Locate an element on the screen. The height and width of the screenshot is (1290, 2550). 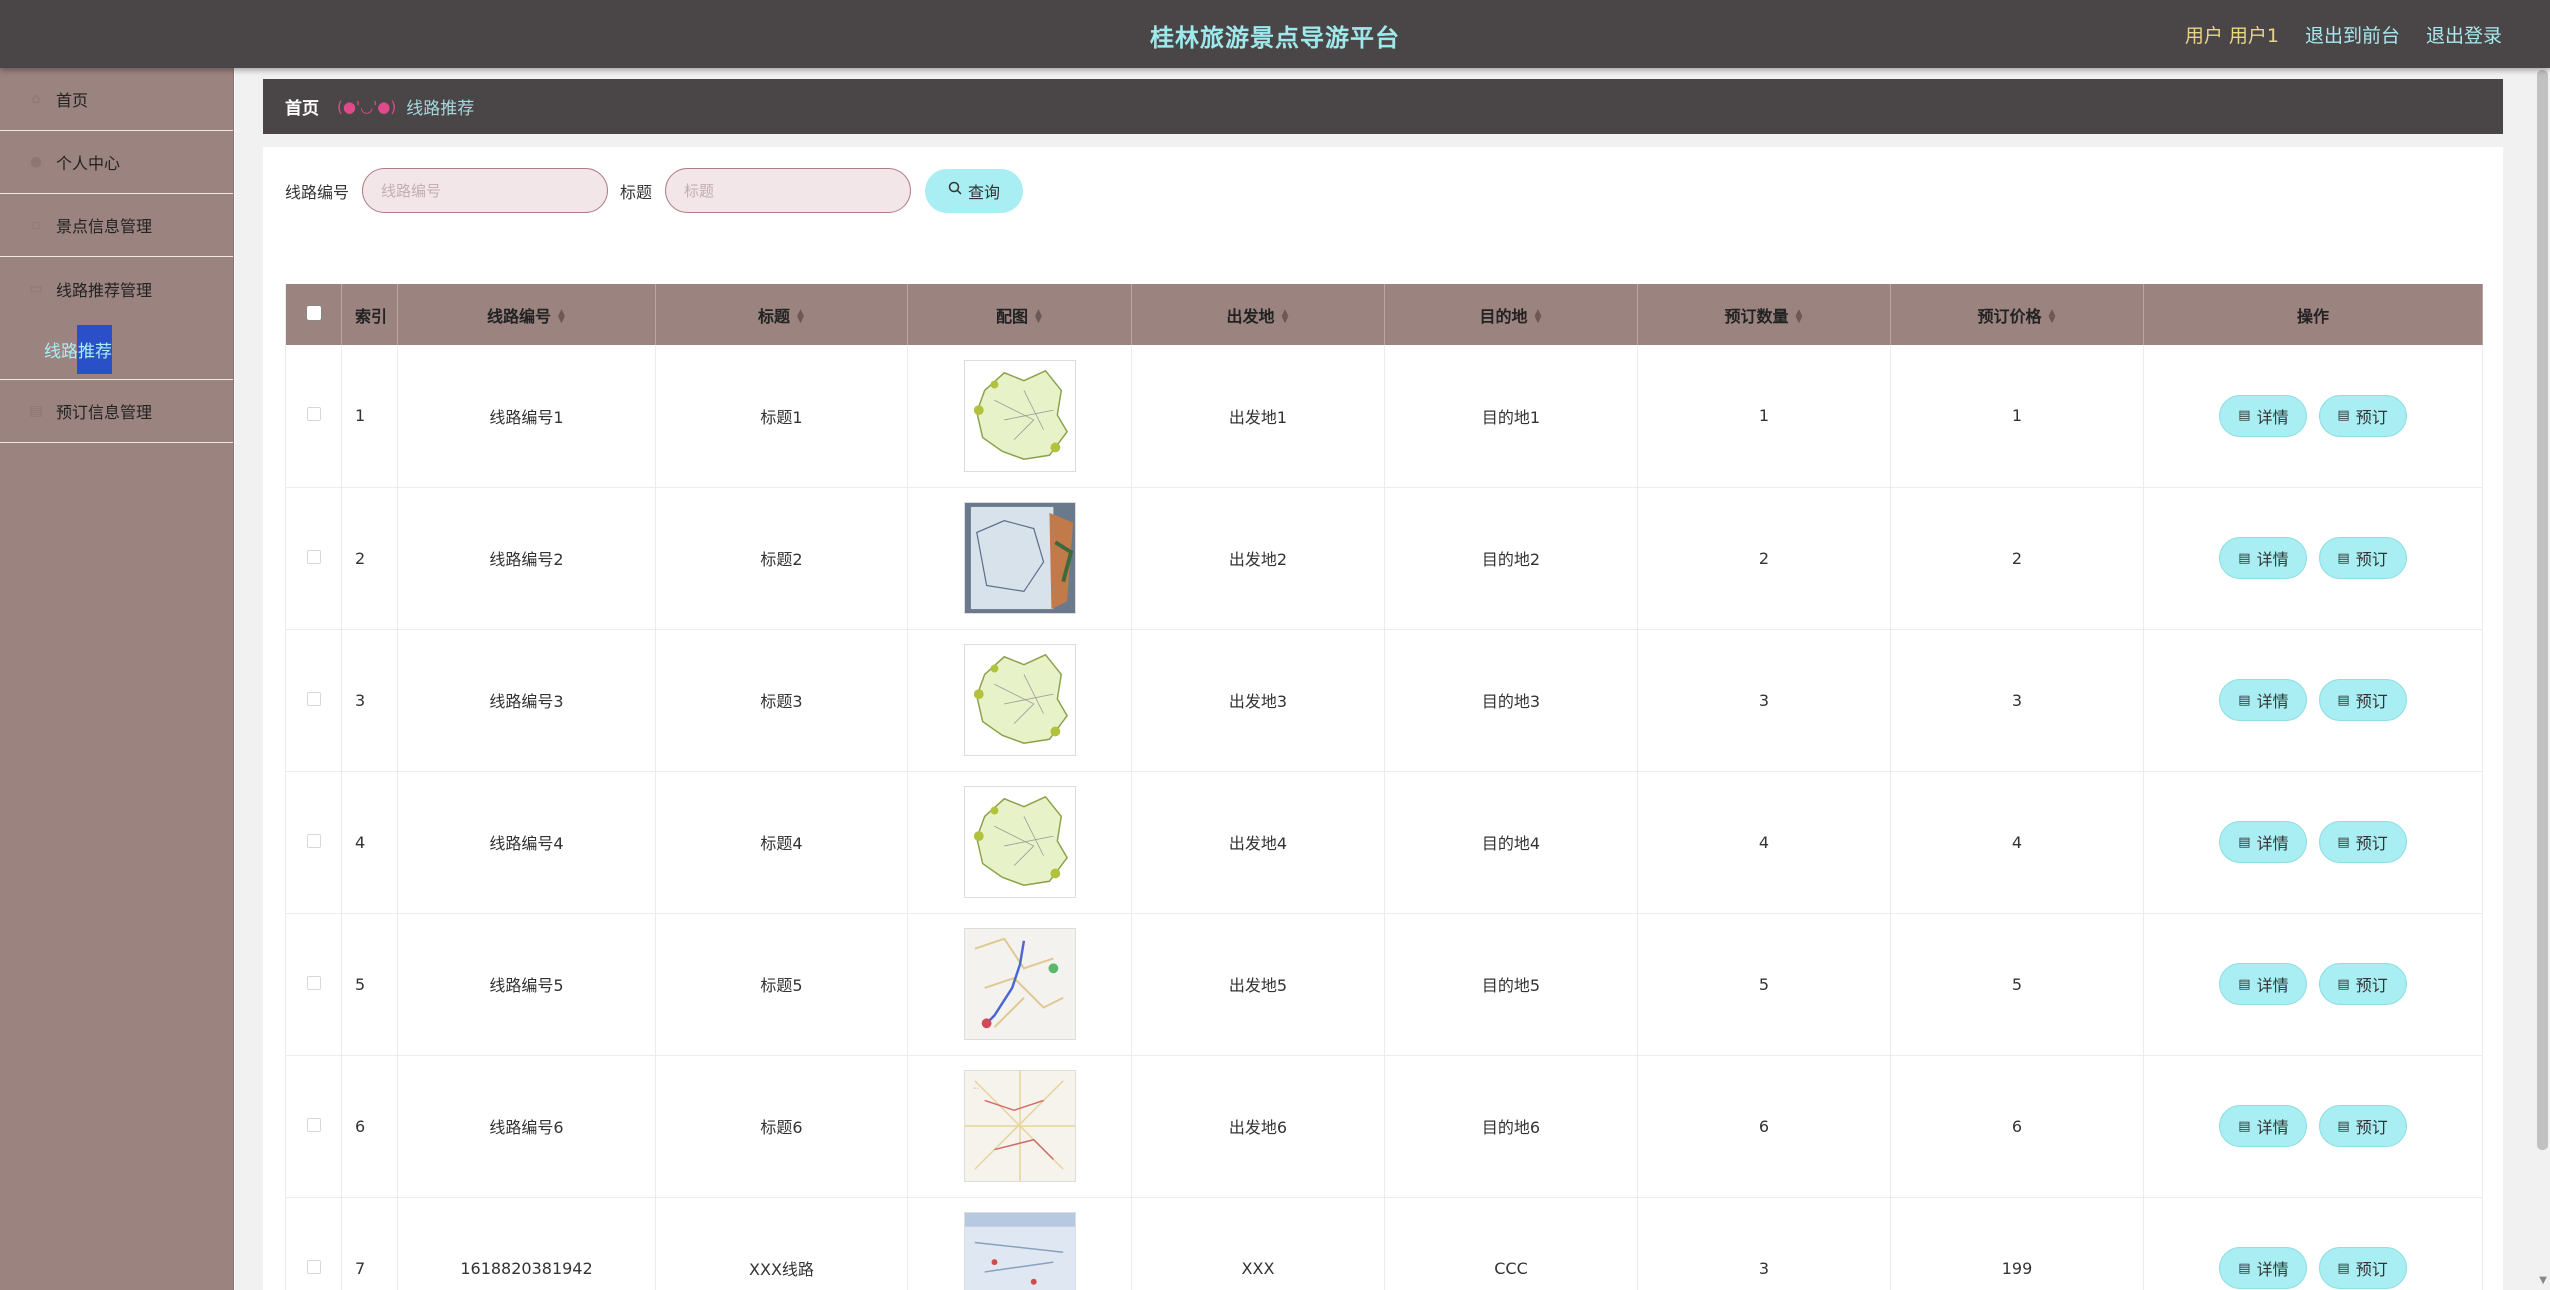
sidebar-item-scenic: ▫ 景点信息管理 is located at coordinates (116, 225).